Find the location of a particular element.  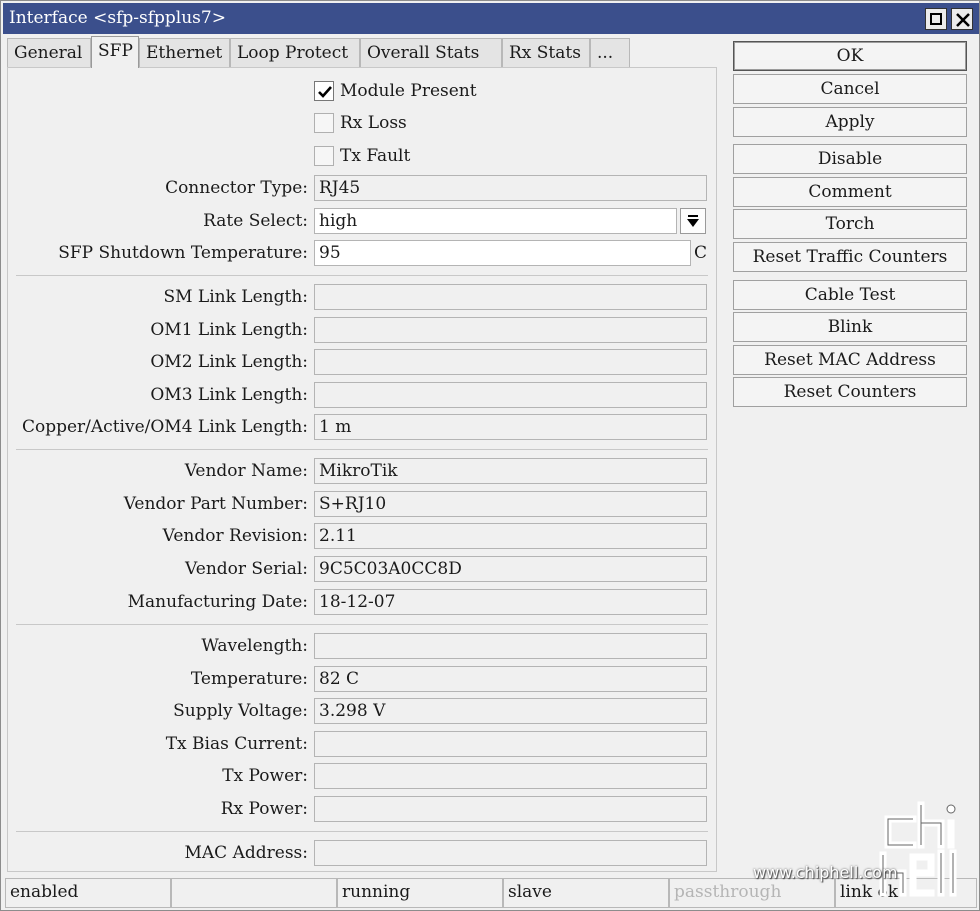

om1-link-label: OM1 Link Length: is located at coordinates (229, 330).